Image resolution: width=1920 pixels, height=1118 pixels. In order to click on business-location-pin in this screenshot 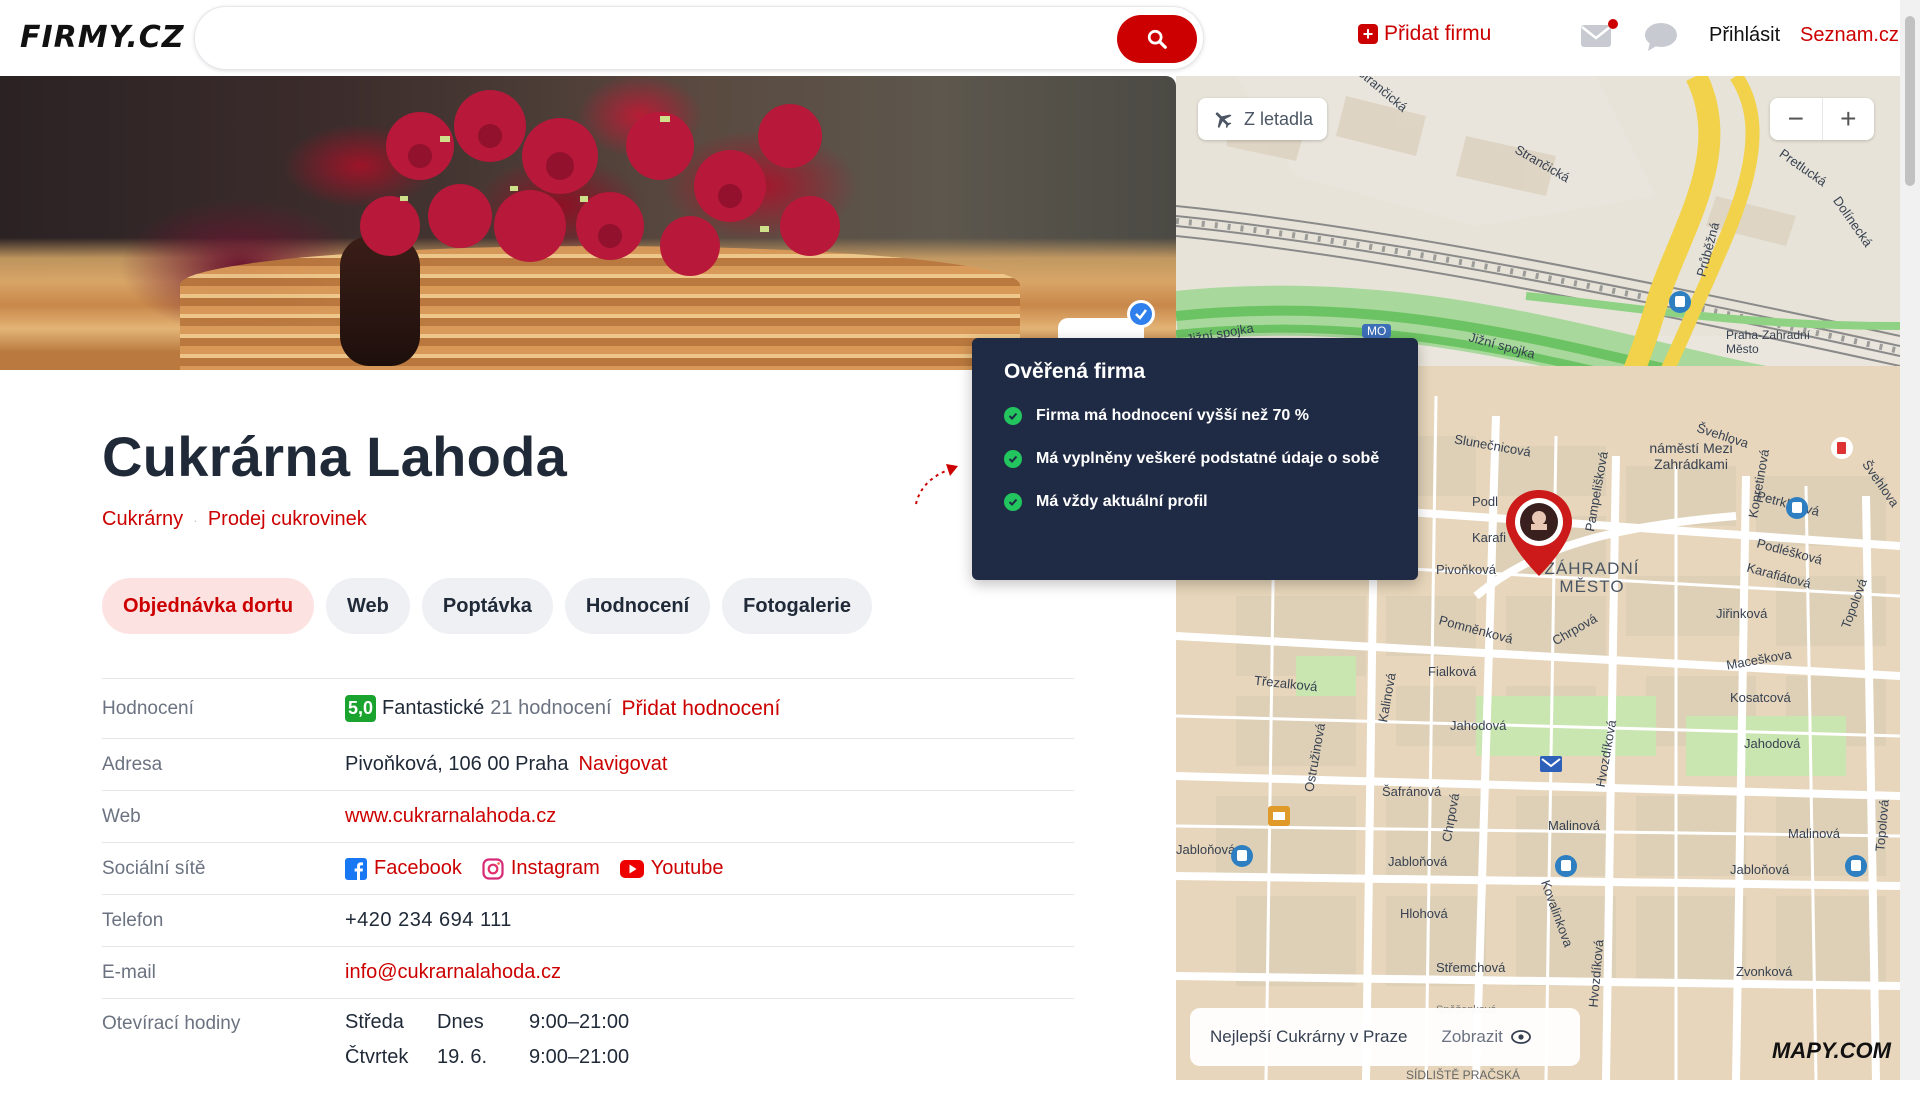, I will do `click(1539, 534)`.